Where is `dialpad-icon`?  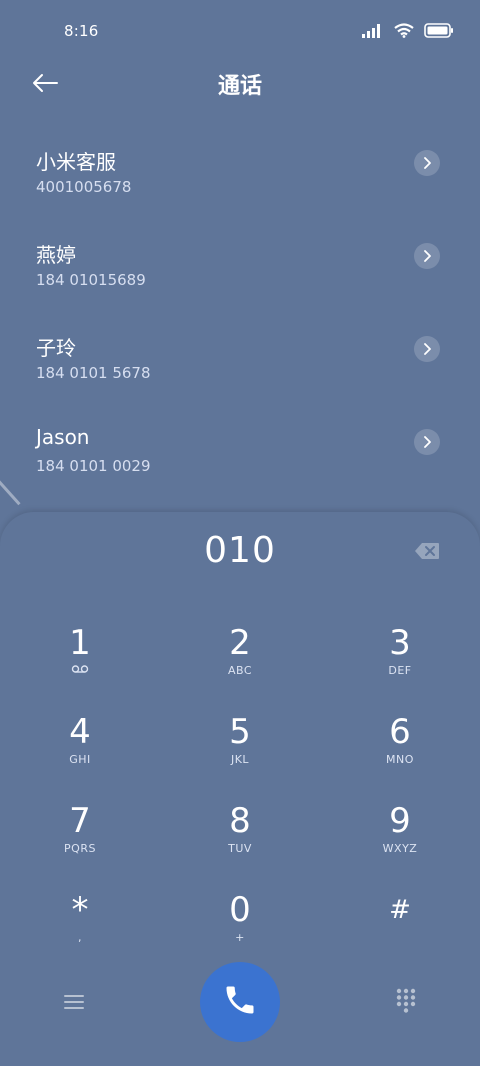 dialpad-icon is located at coordinates (406, 1002).